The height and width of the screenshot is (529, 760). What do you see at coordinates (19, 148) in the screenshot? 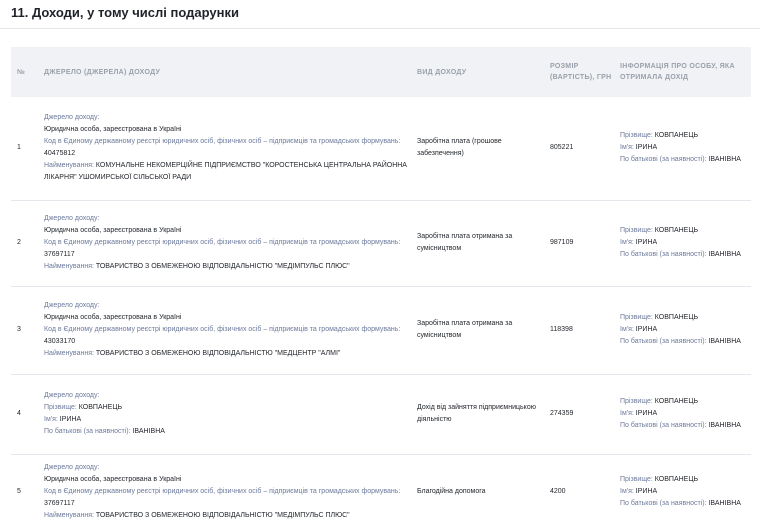
I see `row-number: 1` at bounding box center [19, 148].